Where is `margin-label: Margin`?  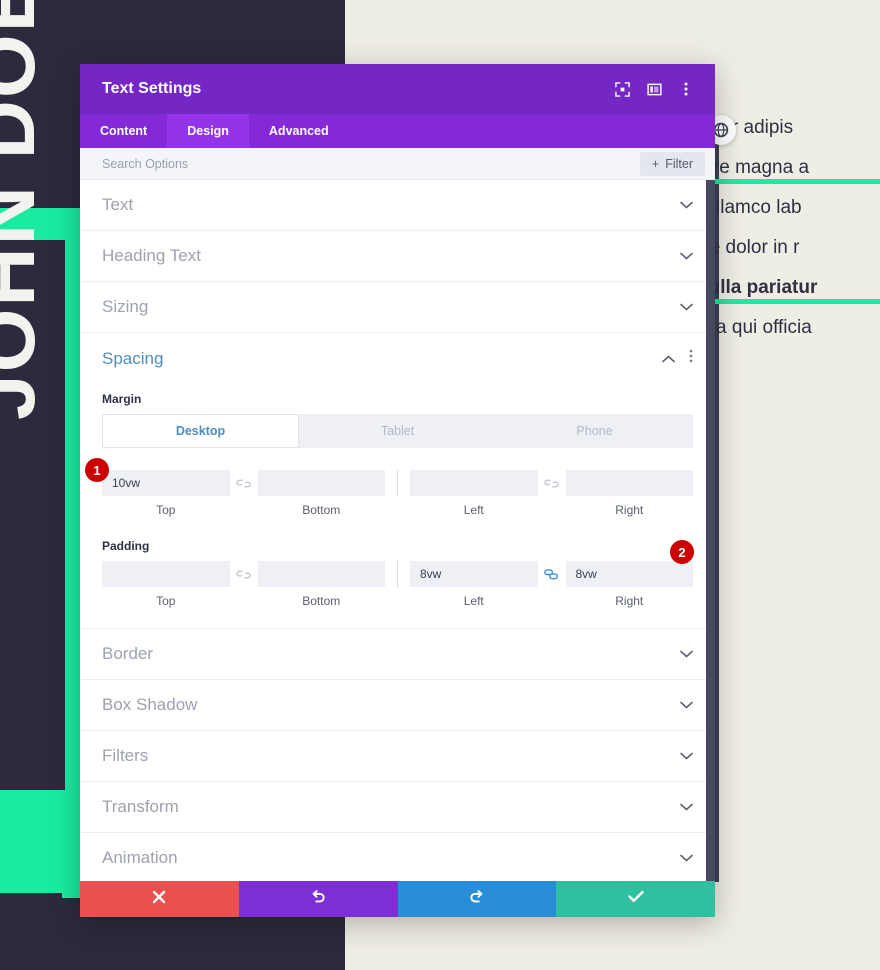
margin-label: Margin is located at coordinates (122, 399).